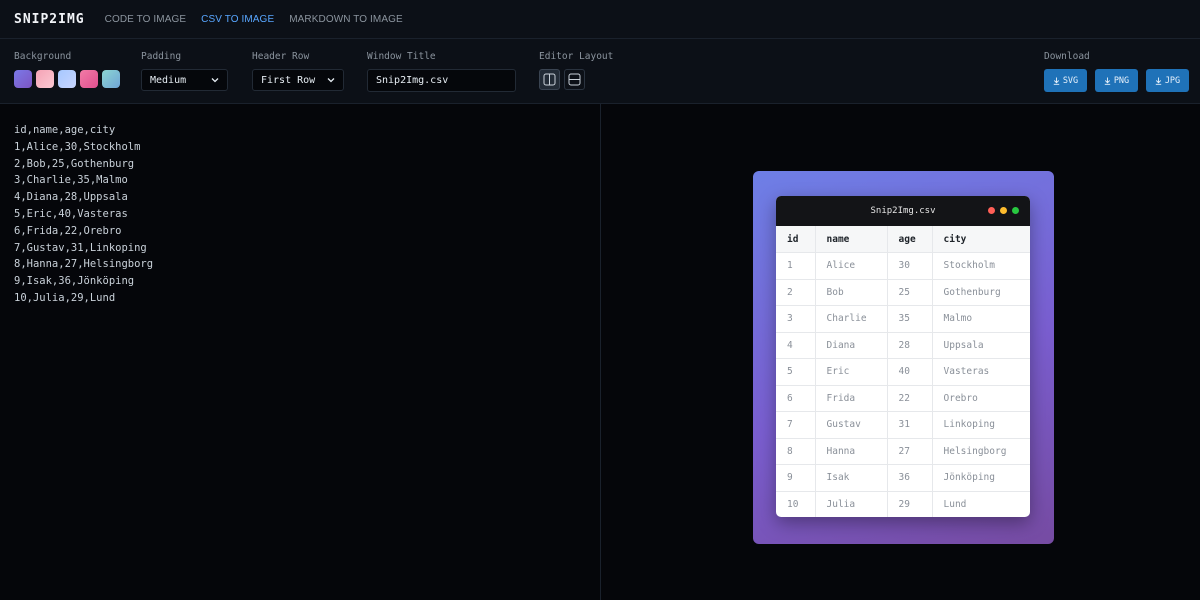 The image size is (1200, 600). Describe the element at coordinates (68, 230) in the screenshot. I see `editor-line: 6,Frida,22,Orebro` at that location.